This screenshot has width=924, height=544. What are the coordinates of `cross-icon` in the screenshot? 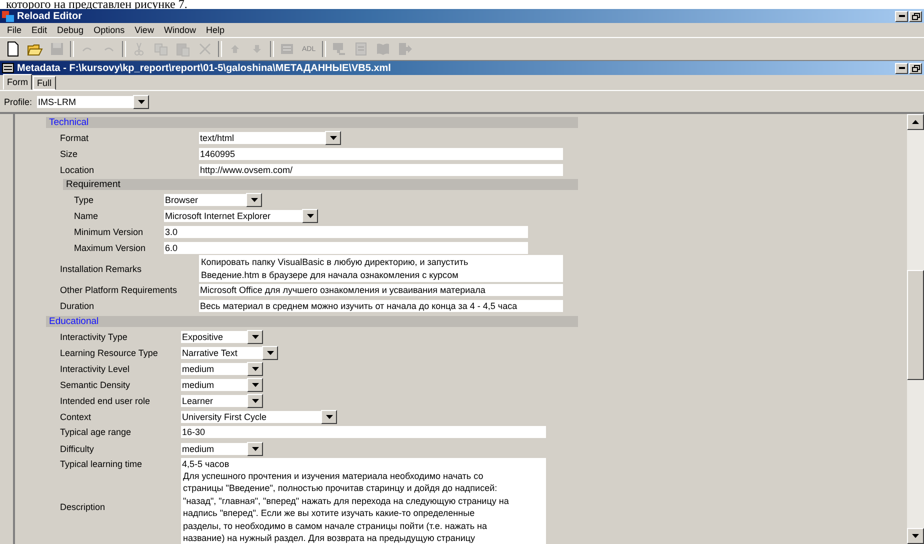 It's located at (205, 49).